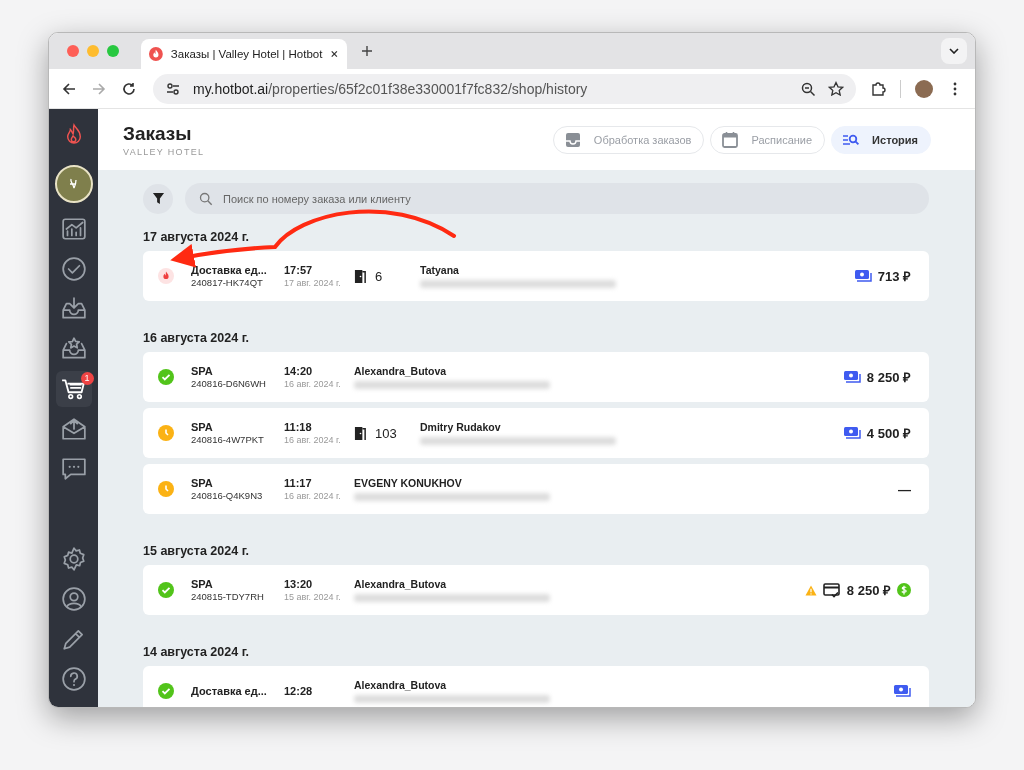 The width and height of the screenshot is (1024, 770). Describe the element at coordinates (298, 427) in the screenshot. I see `order-time: 11:18` at that location.